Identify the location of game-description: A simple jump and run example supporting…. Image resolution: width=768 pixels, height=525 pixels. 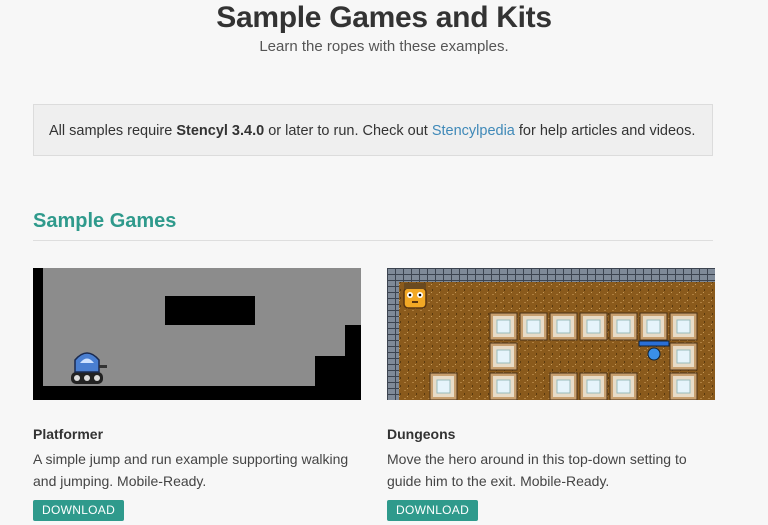
(191, 470).